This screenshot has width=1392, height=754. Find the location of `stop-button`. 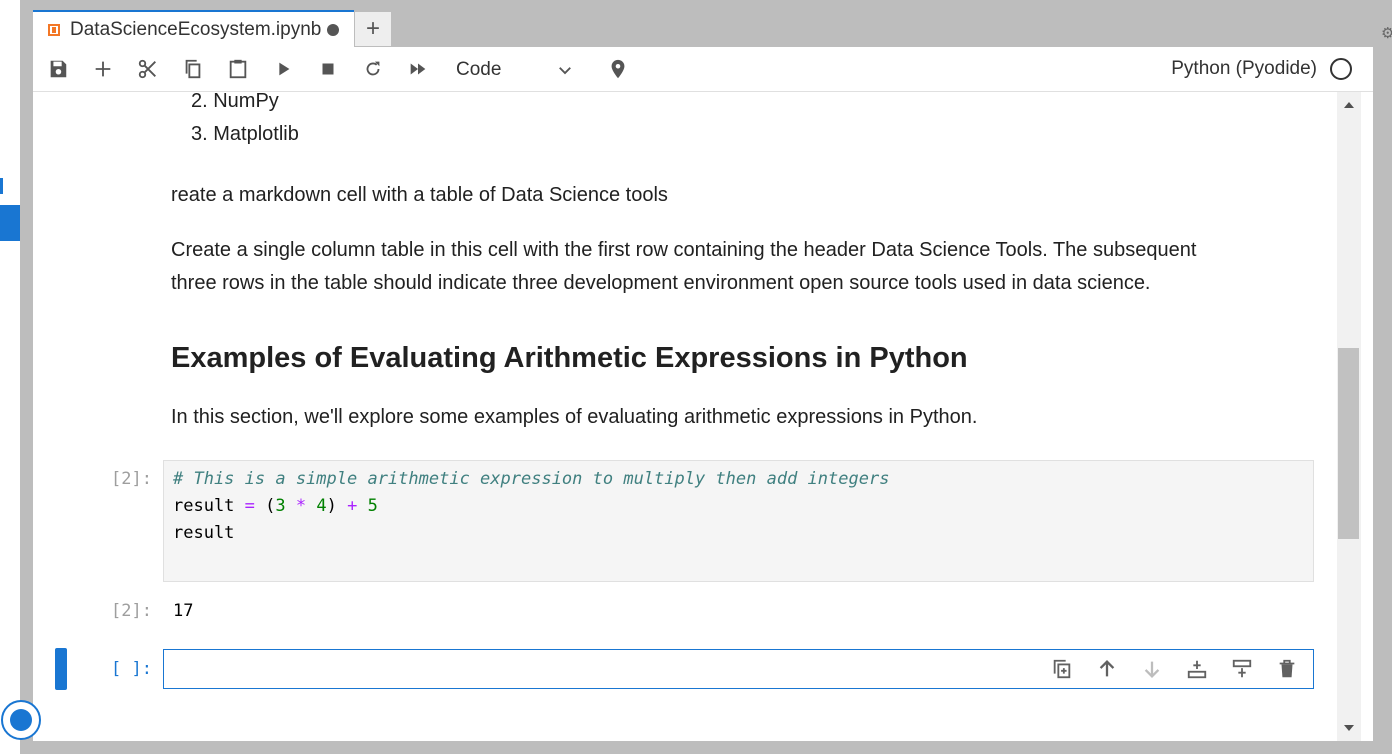

stop-button is located at coordinates (328, 69).